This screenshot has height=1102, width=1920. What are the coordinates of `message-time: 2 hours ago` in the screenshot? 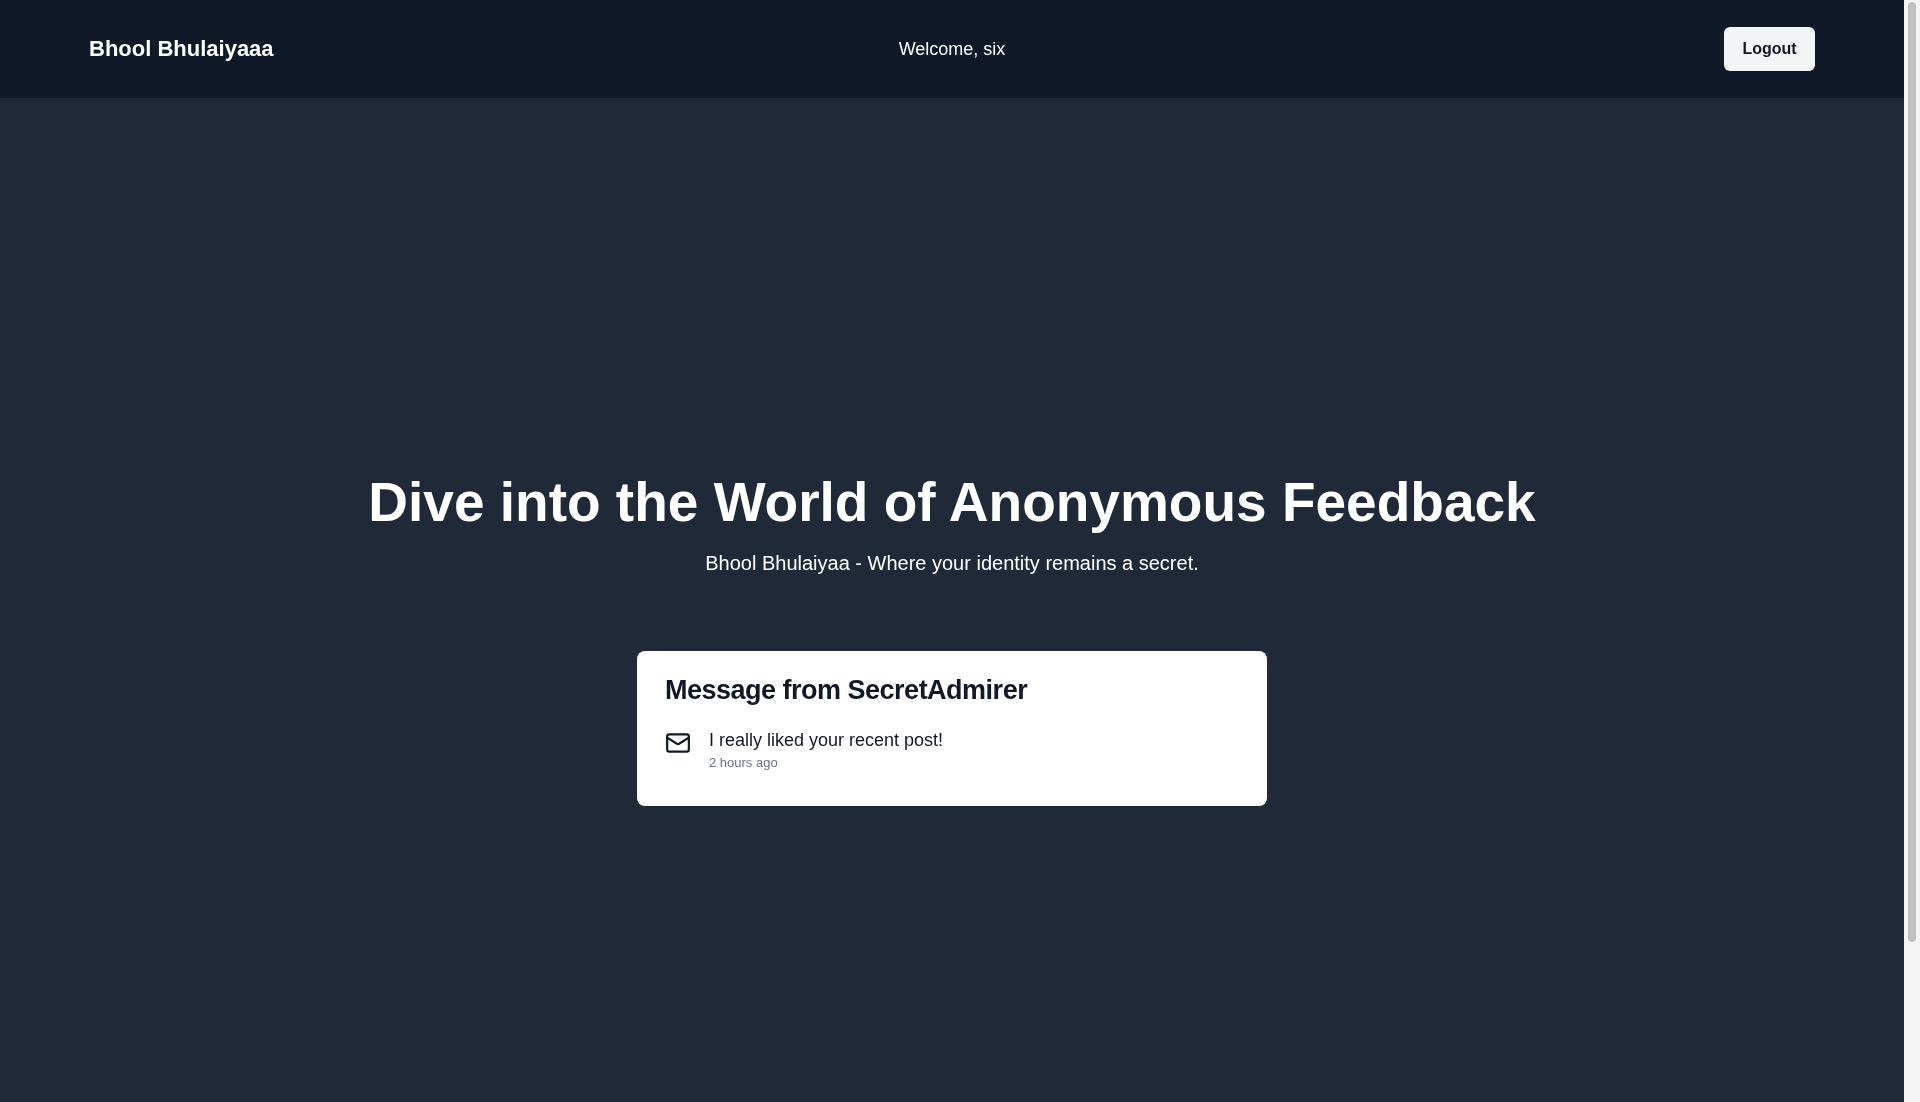 It's located at (744, 762).